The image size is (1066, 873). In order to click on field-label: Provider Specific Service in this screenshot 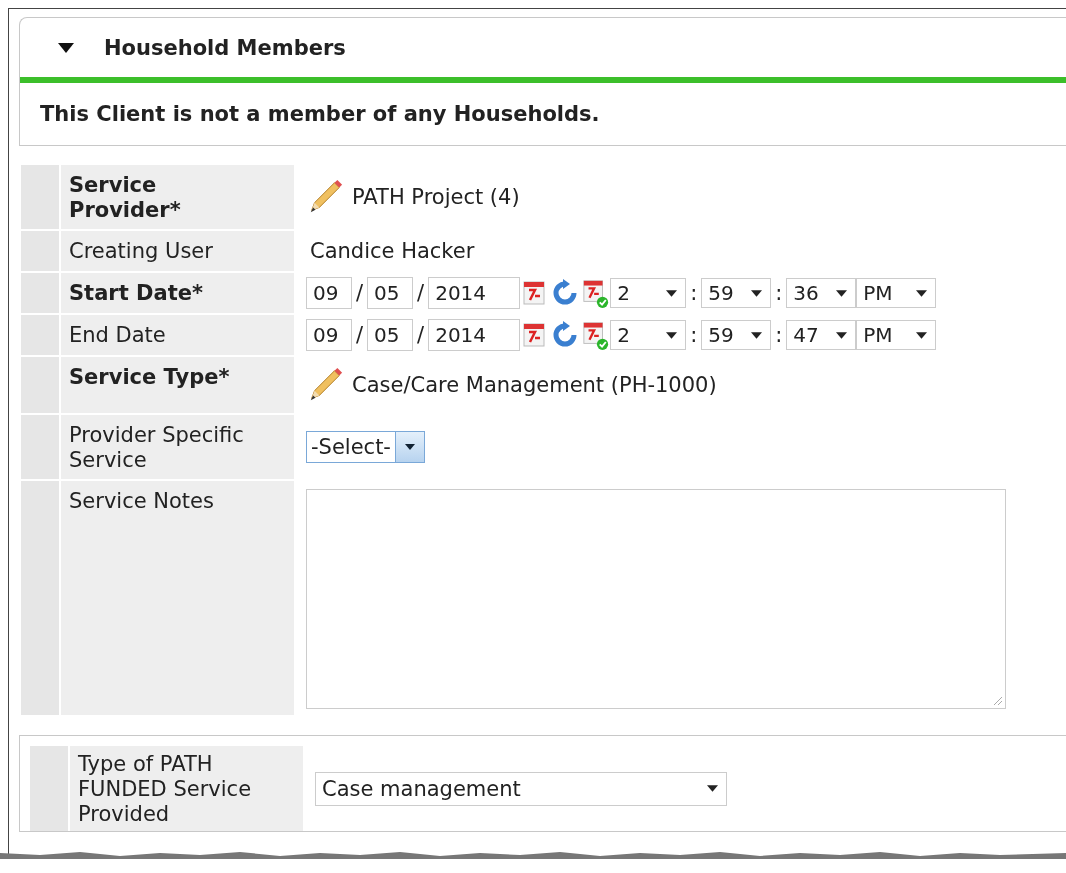, I will do `click(157, 448)`.